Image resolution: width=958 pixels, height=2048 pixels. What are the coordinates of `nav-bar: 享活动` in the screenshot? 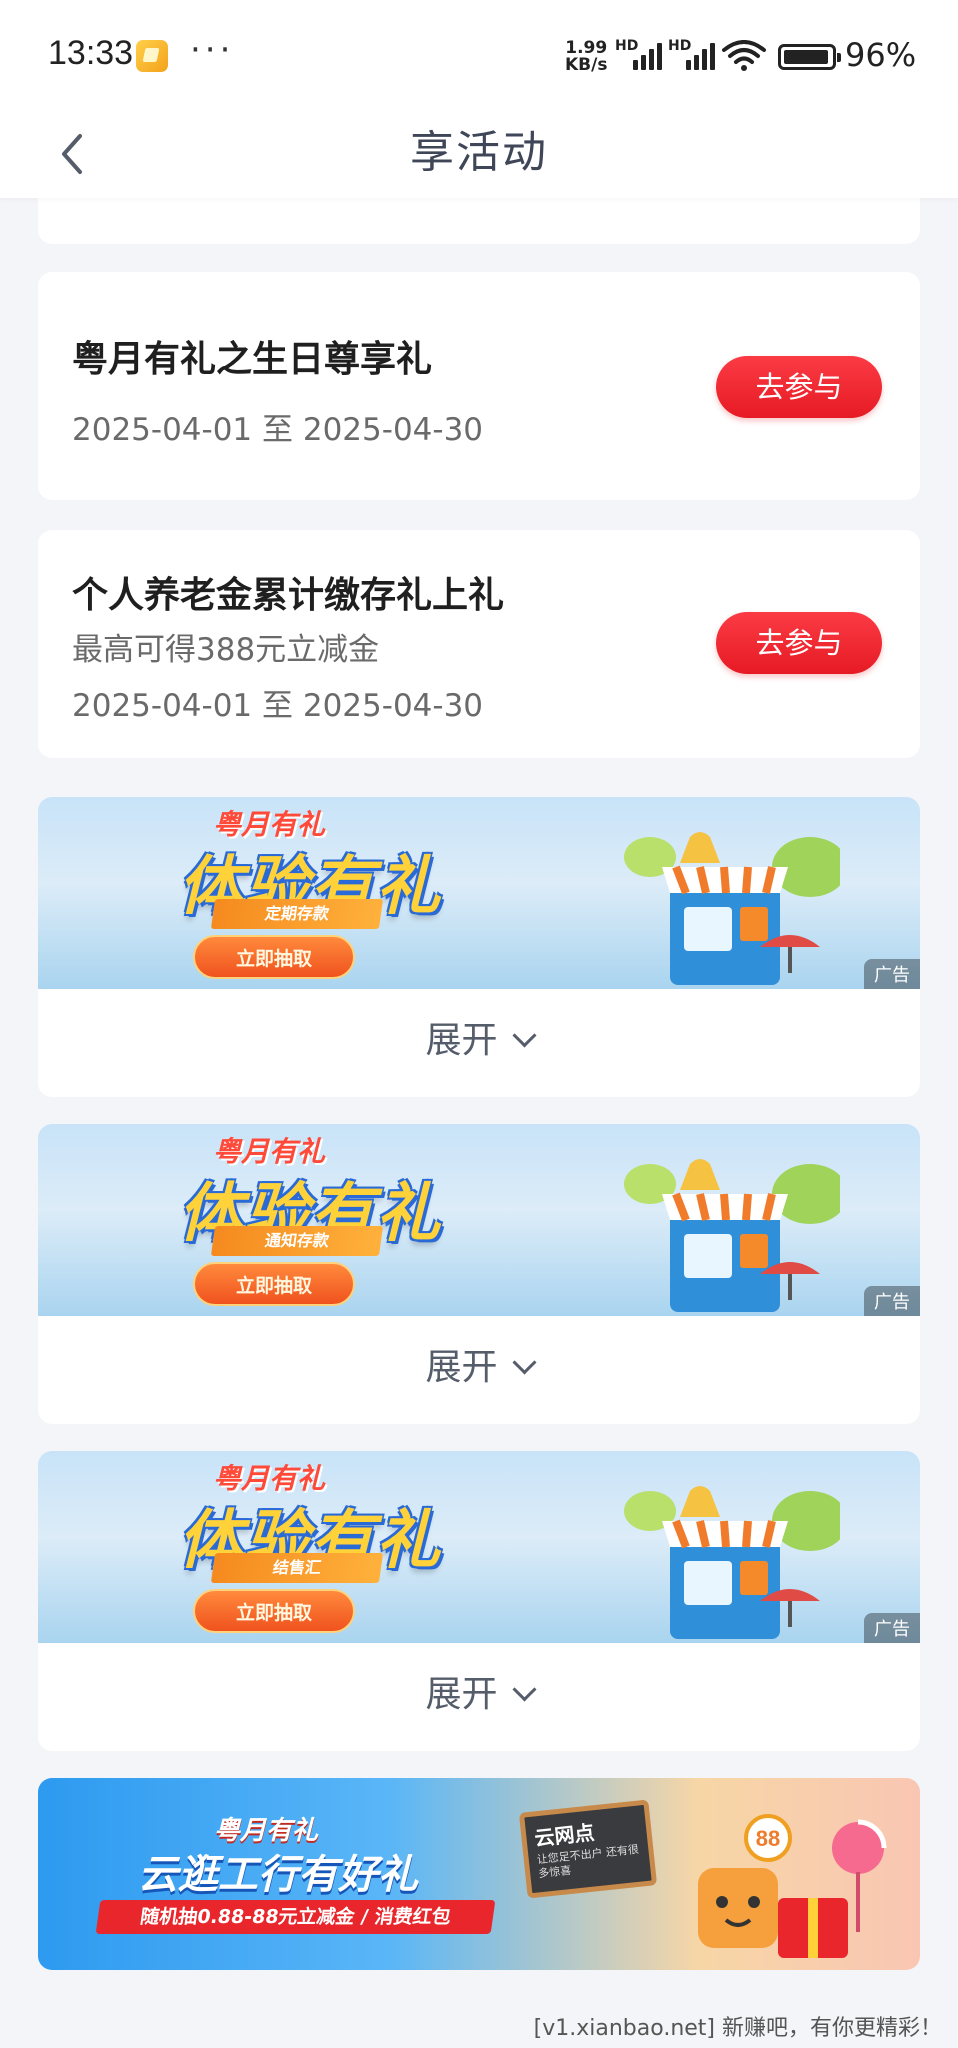 It's located at (479, 154).